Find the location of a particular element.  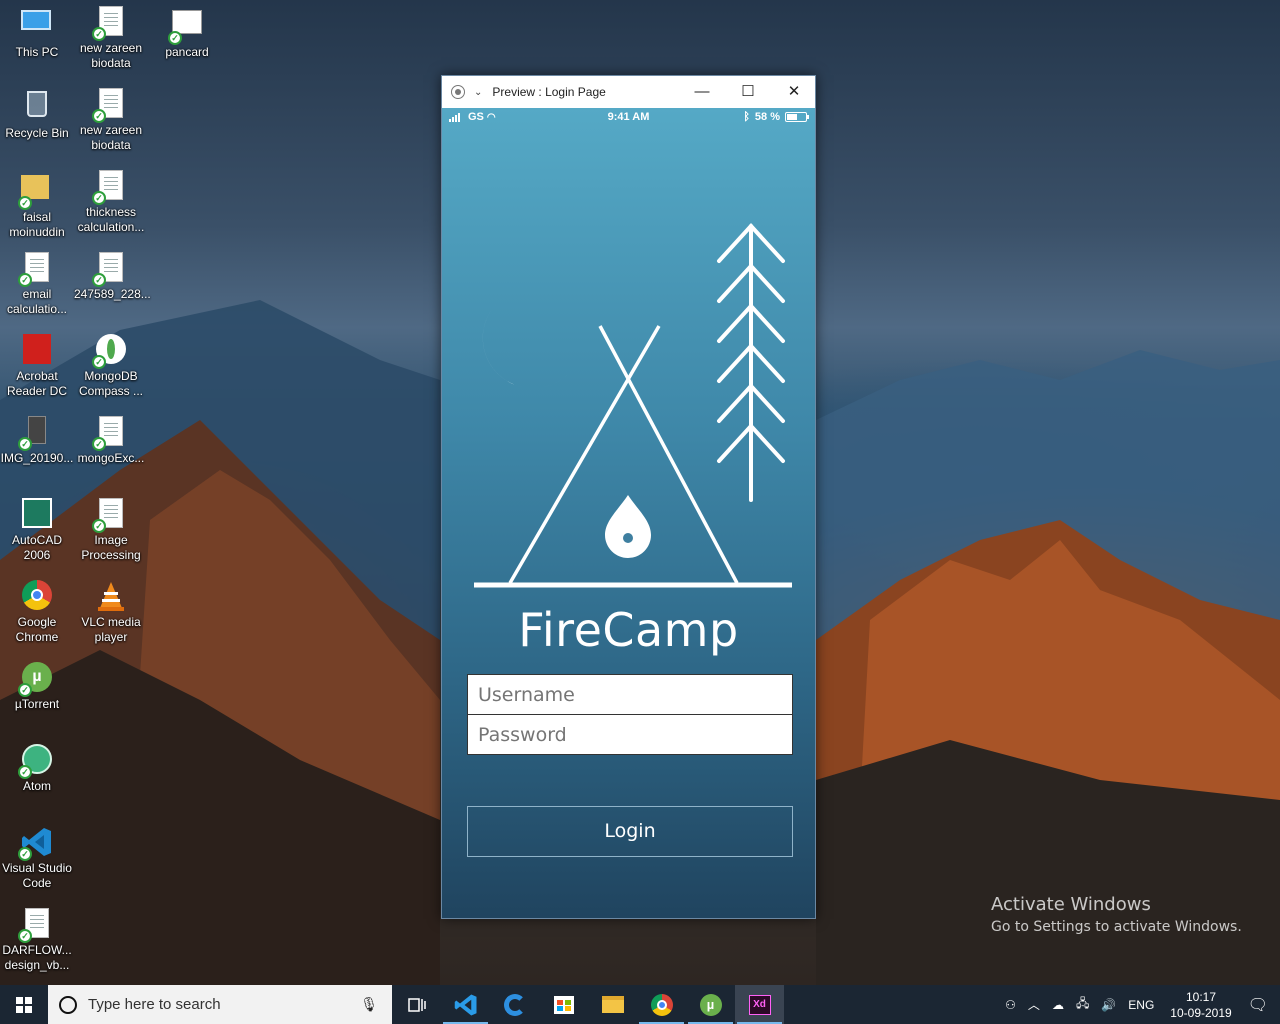

record-icon is located at coordinates (458, 92).